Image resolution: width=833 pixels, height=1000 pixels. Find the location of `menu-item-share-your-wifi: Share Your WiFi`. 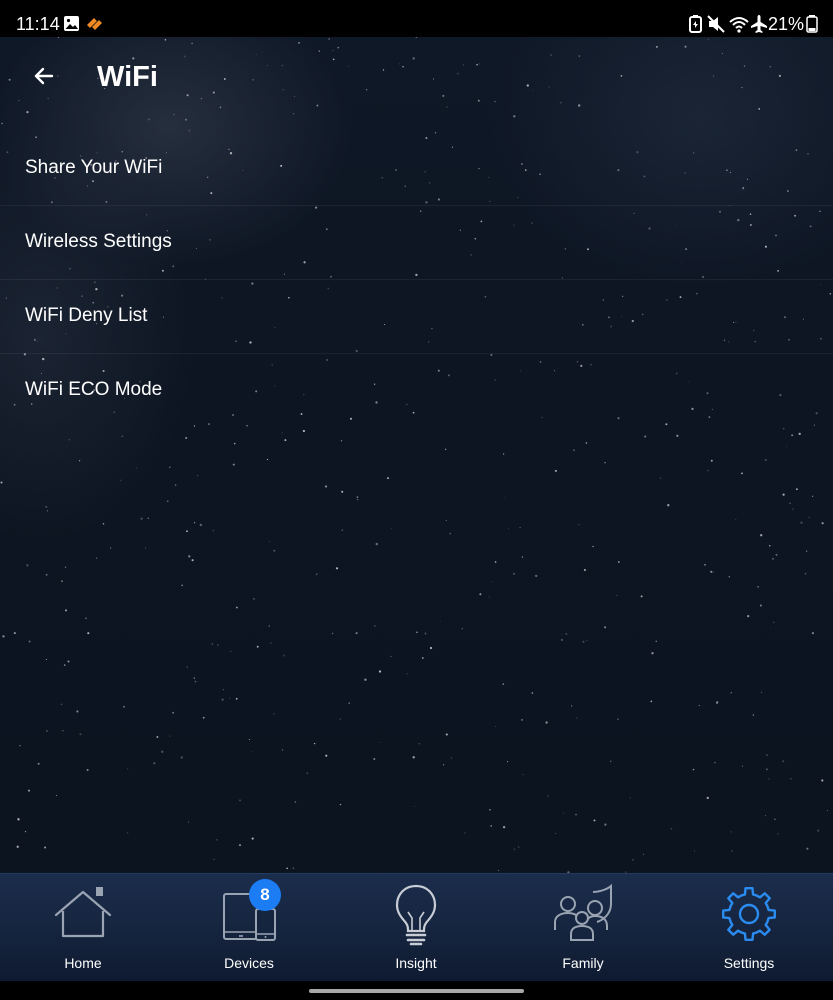

menu-item-share-your-wifi: Share Your WiFi is located at coordinates (416, 169).